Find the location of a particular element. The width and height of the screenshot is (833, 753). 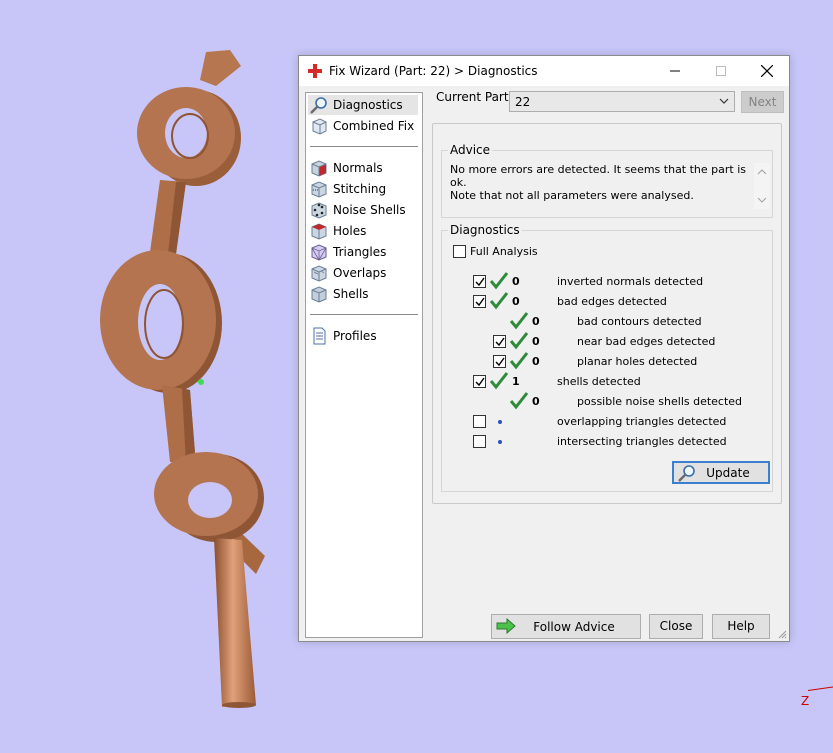

intersecting-triangles-label: intersecting triangles detected is located at coordinates (642, 441).